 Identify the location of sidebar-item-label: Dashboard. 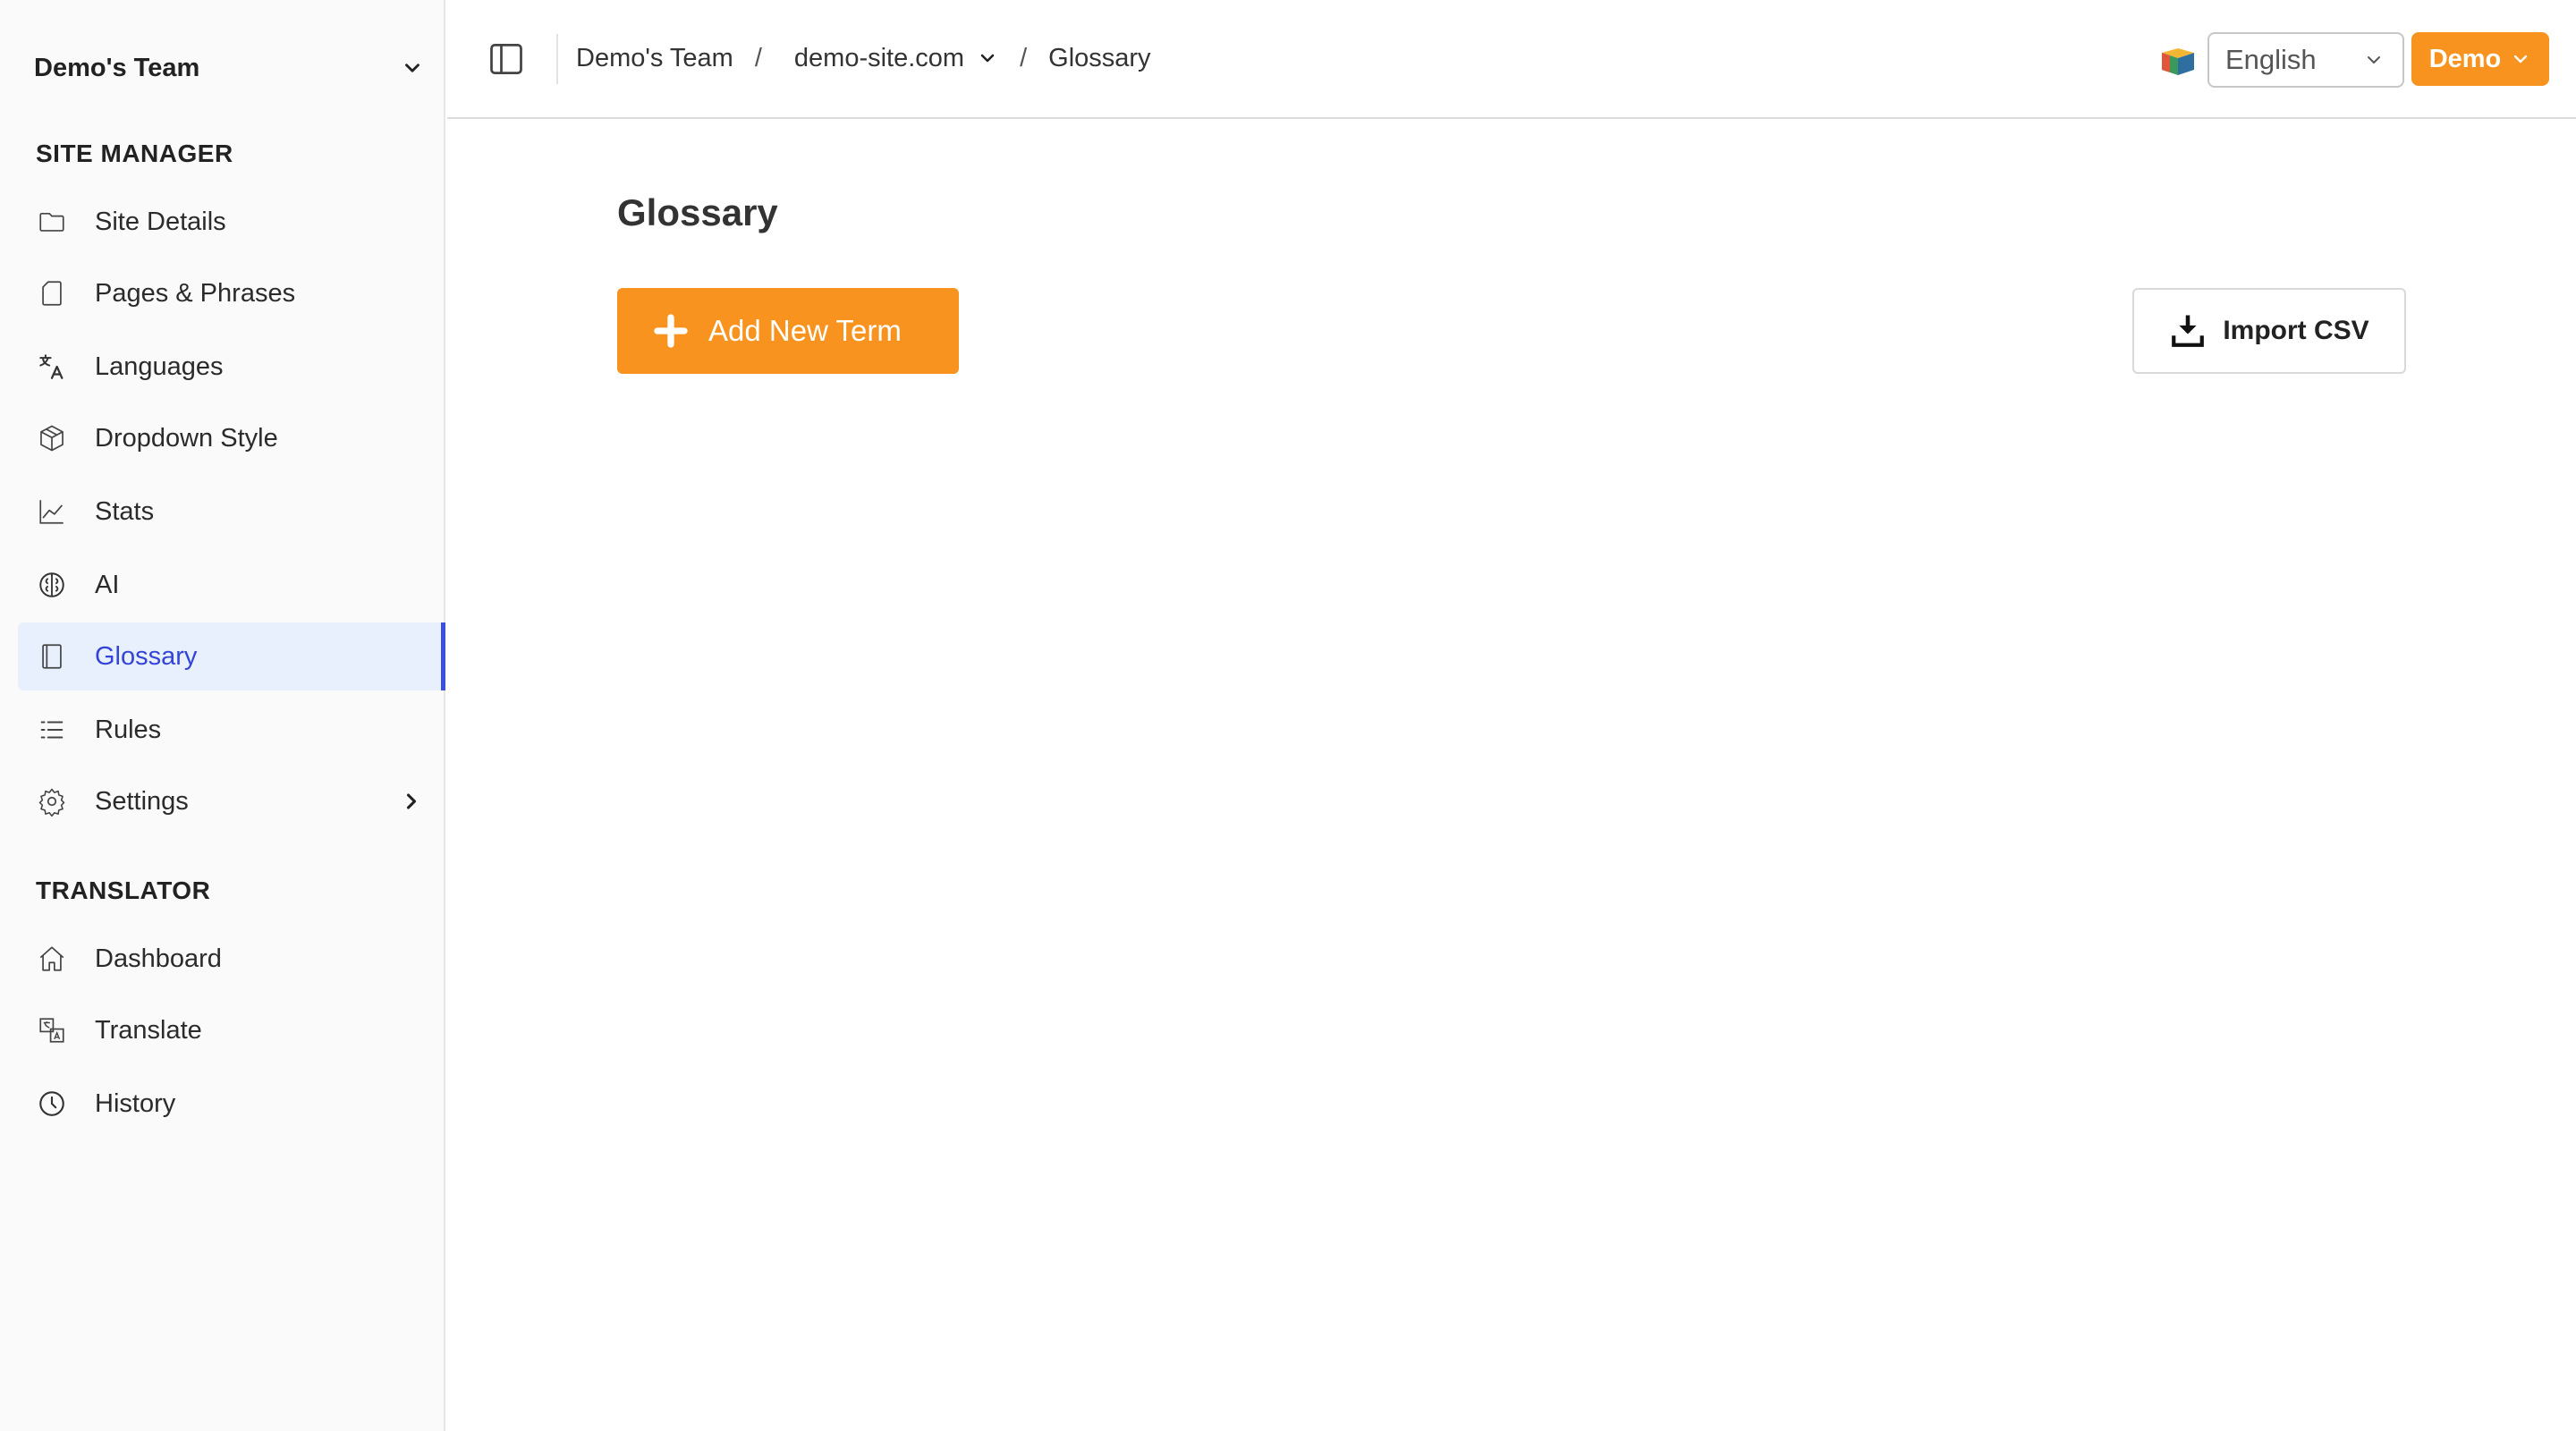
(158, 959).